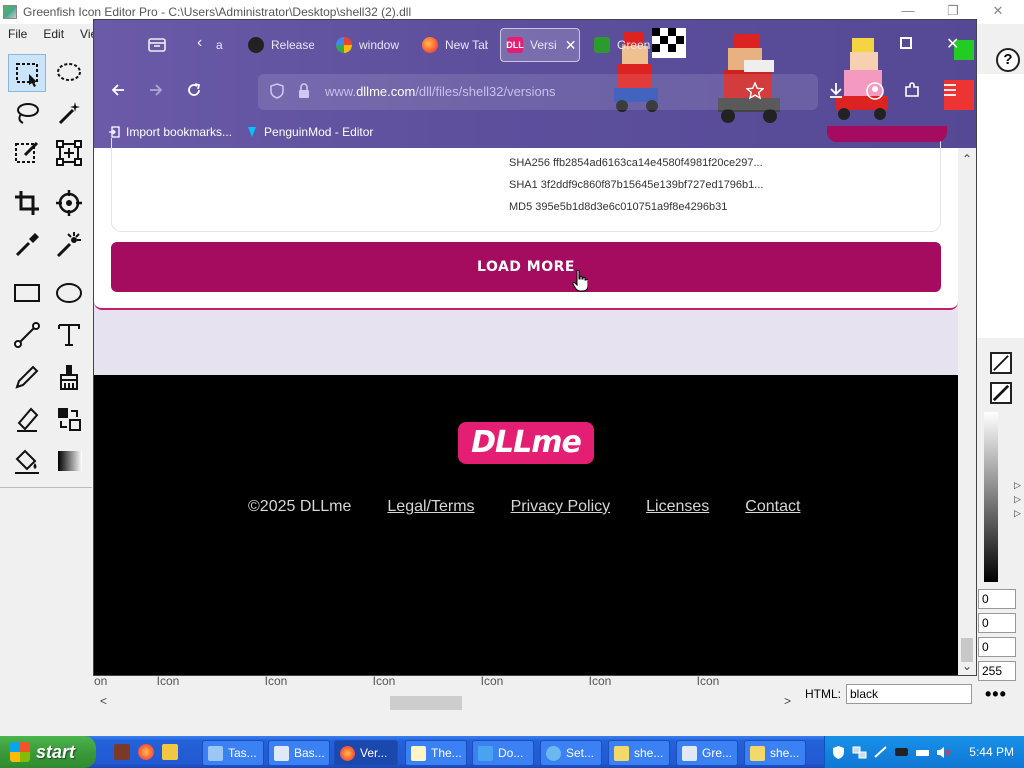  Describe the element at coordinates (967, 159) in the screenshot. I see `scroll-up-icon: ⌃` at that location.